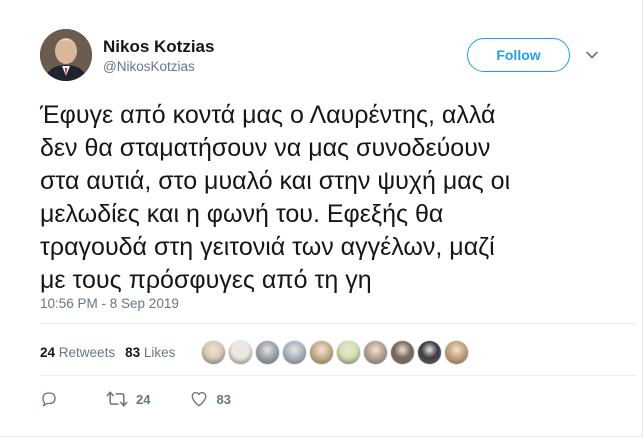 This screenshot has width=643, height=437. I want to click on liker-avatars, so click(335, 352).